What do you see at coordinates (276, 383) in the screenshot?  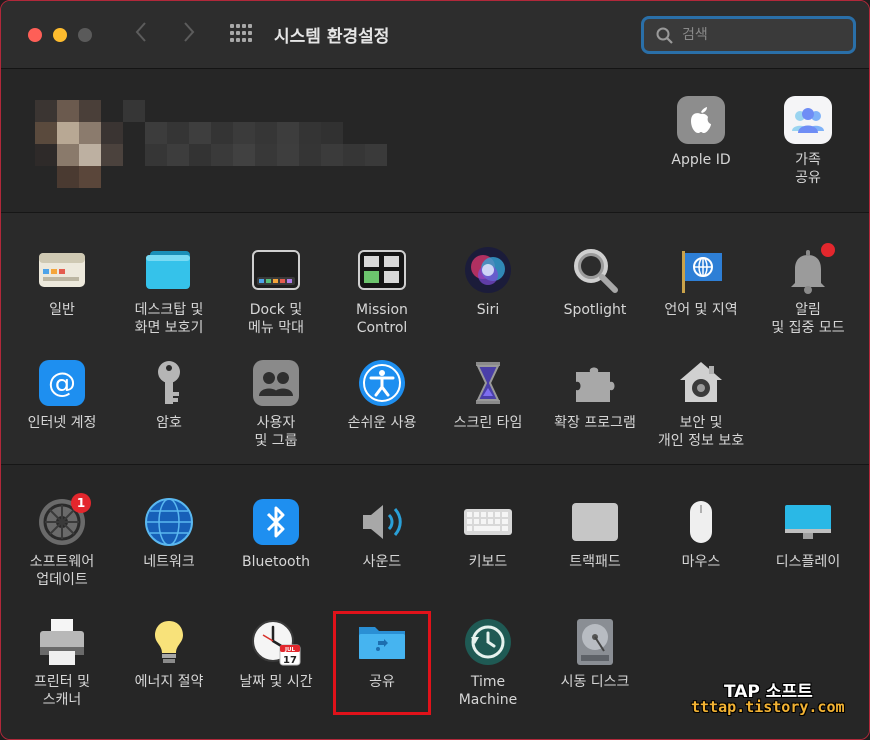 I see `users-icon` at bounding box center [276, 383].